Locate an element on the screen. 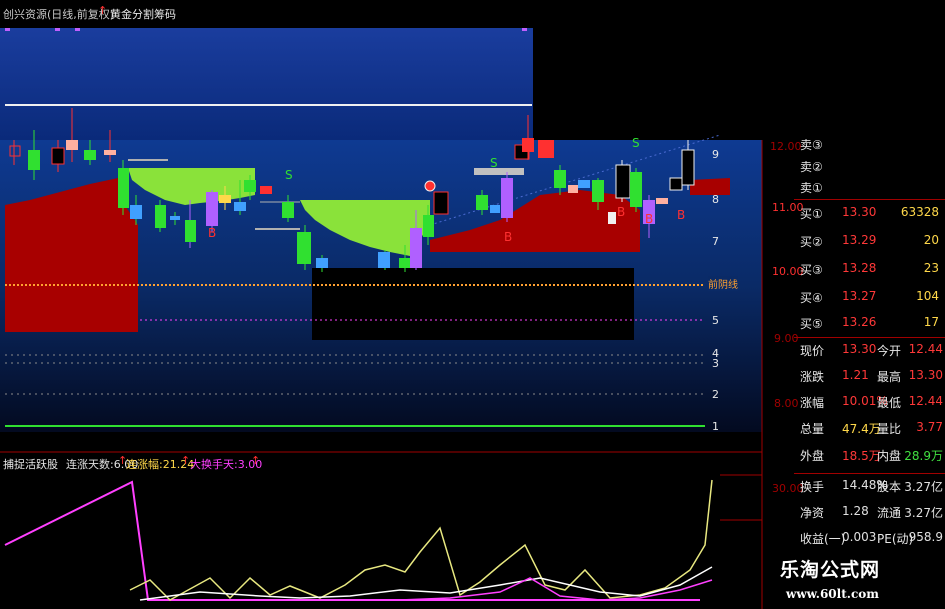 The height and width of the screenshot is (609, 945). param-label: 连涨天数: is located at coordinates (90, 464).